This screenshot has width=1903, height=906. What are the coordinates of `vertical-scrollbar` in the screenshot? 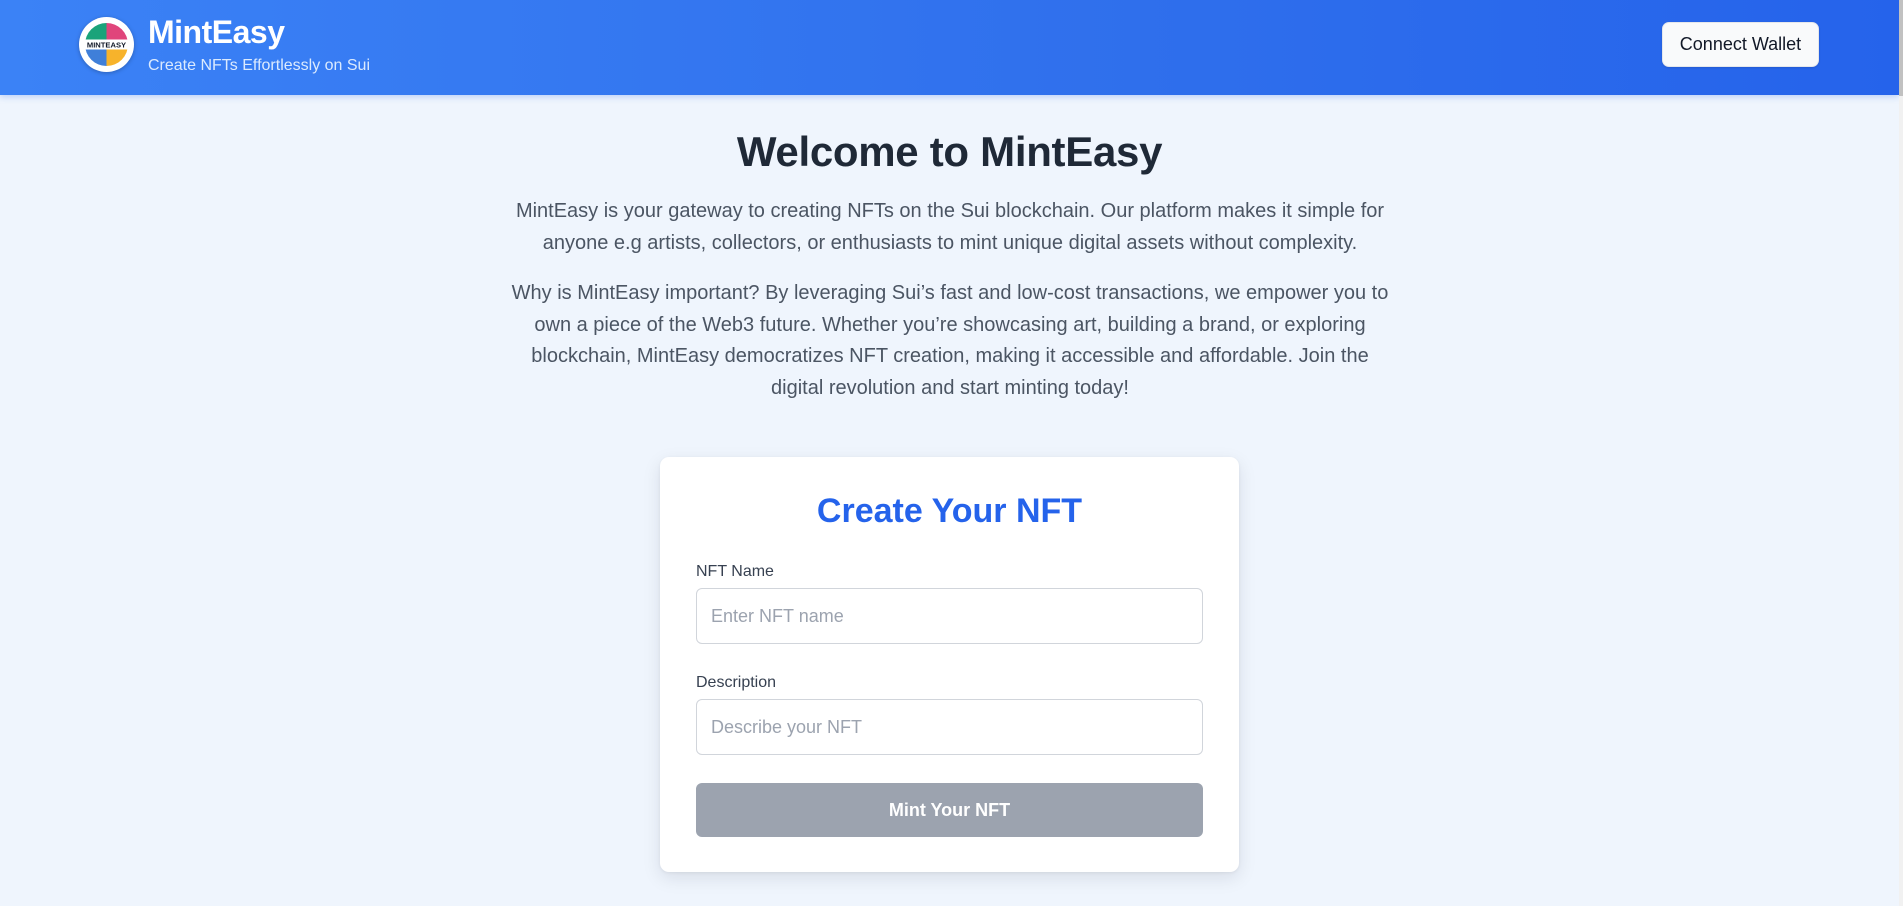 It's located at (1901, 453).